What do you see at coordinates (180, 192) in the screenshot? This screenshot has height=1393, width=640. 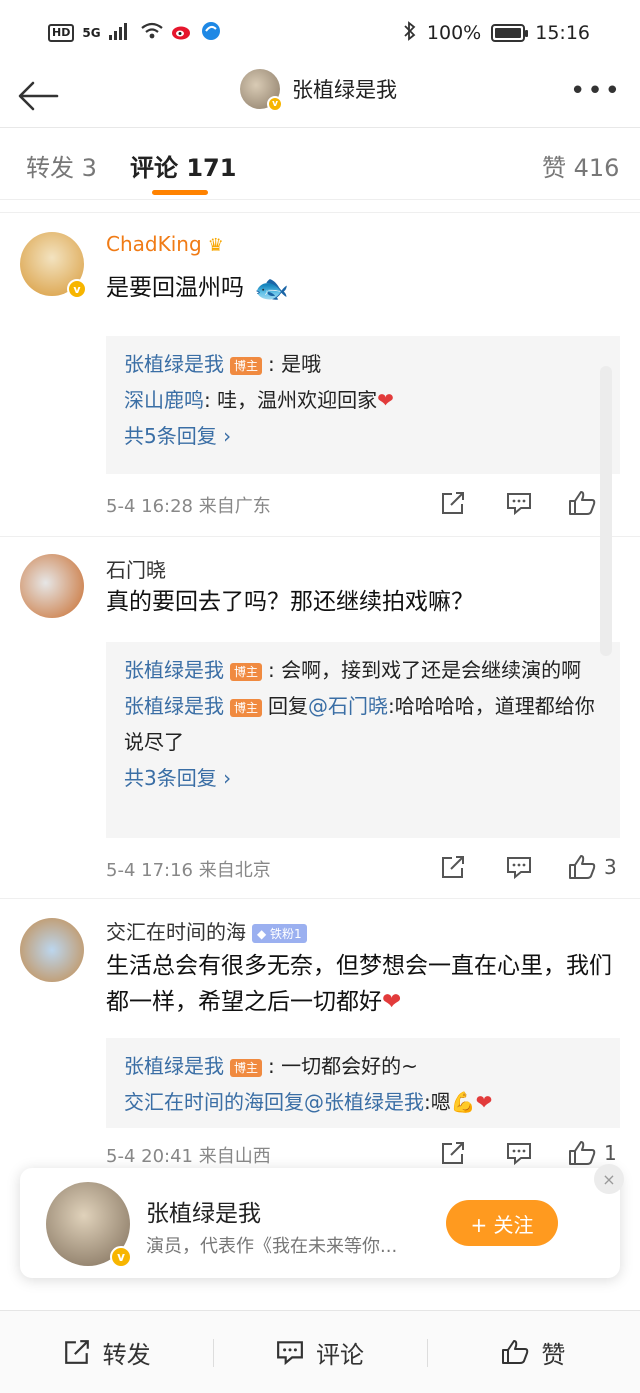 I see `active-tab-indicator` at bounding box center [180, 192].